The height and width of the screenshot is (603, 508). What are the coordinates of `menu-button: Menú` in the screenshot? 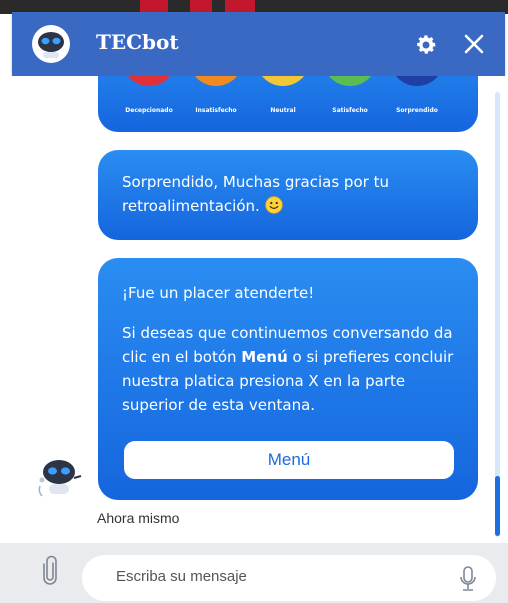 It's located at (289, 460).